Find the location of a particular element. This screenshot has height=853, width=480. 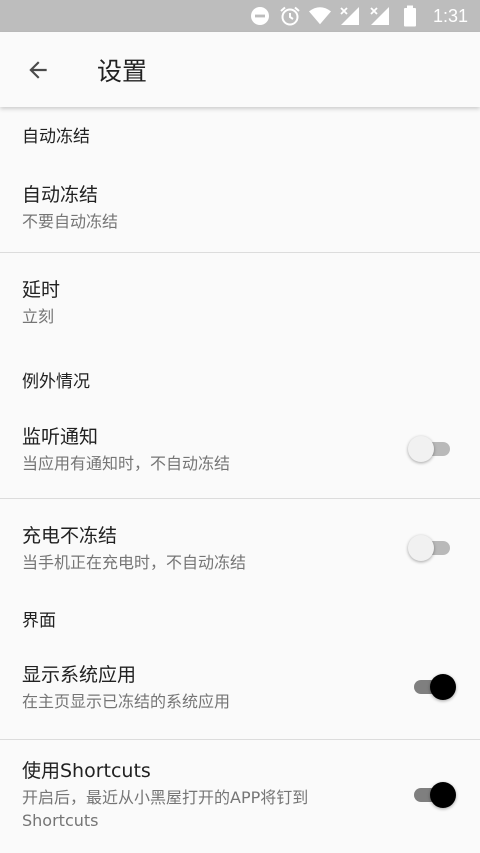

alarm-icon is located at coordinates (290, 16).